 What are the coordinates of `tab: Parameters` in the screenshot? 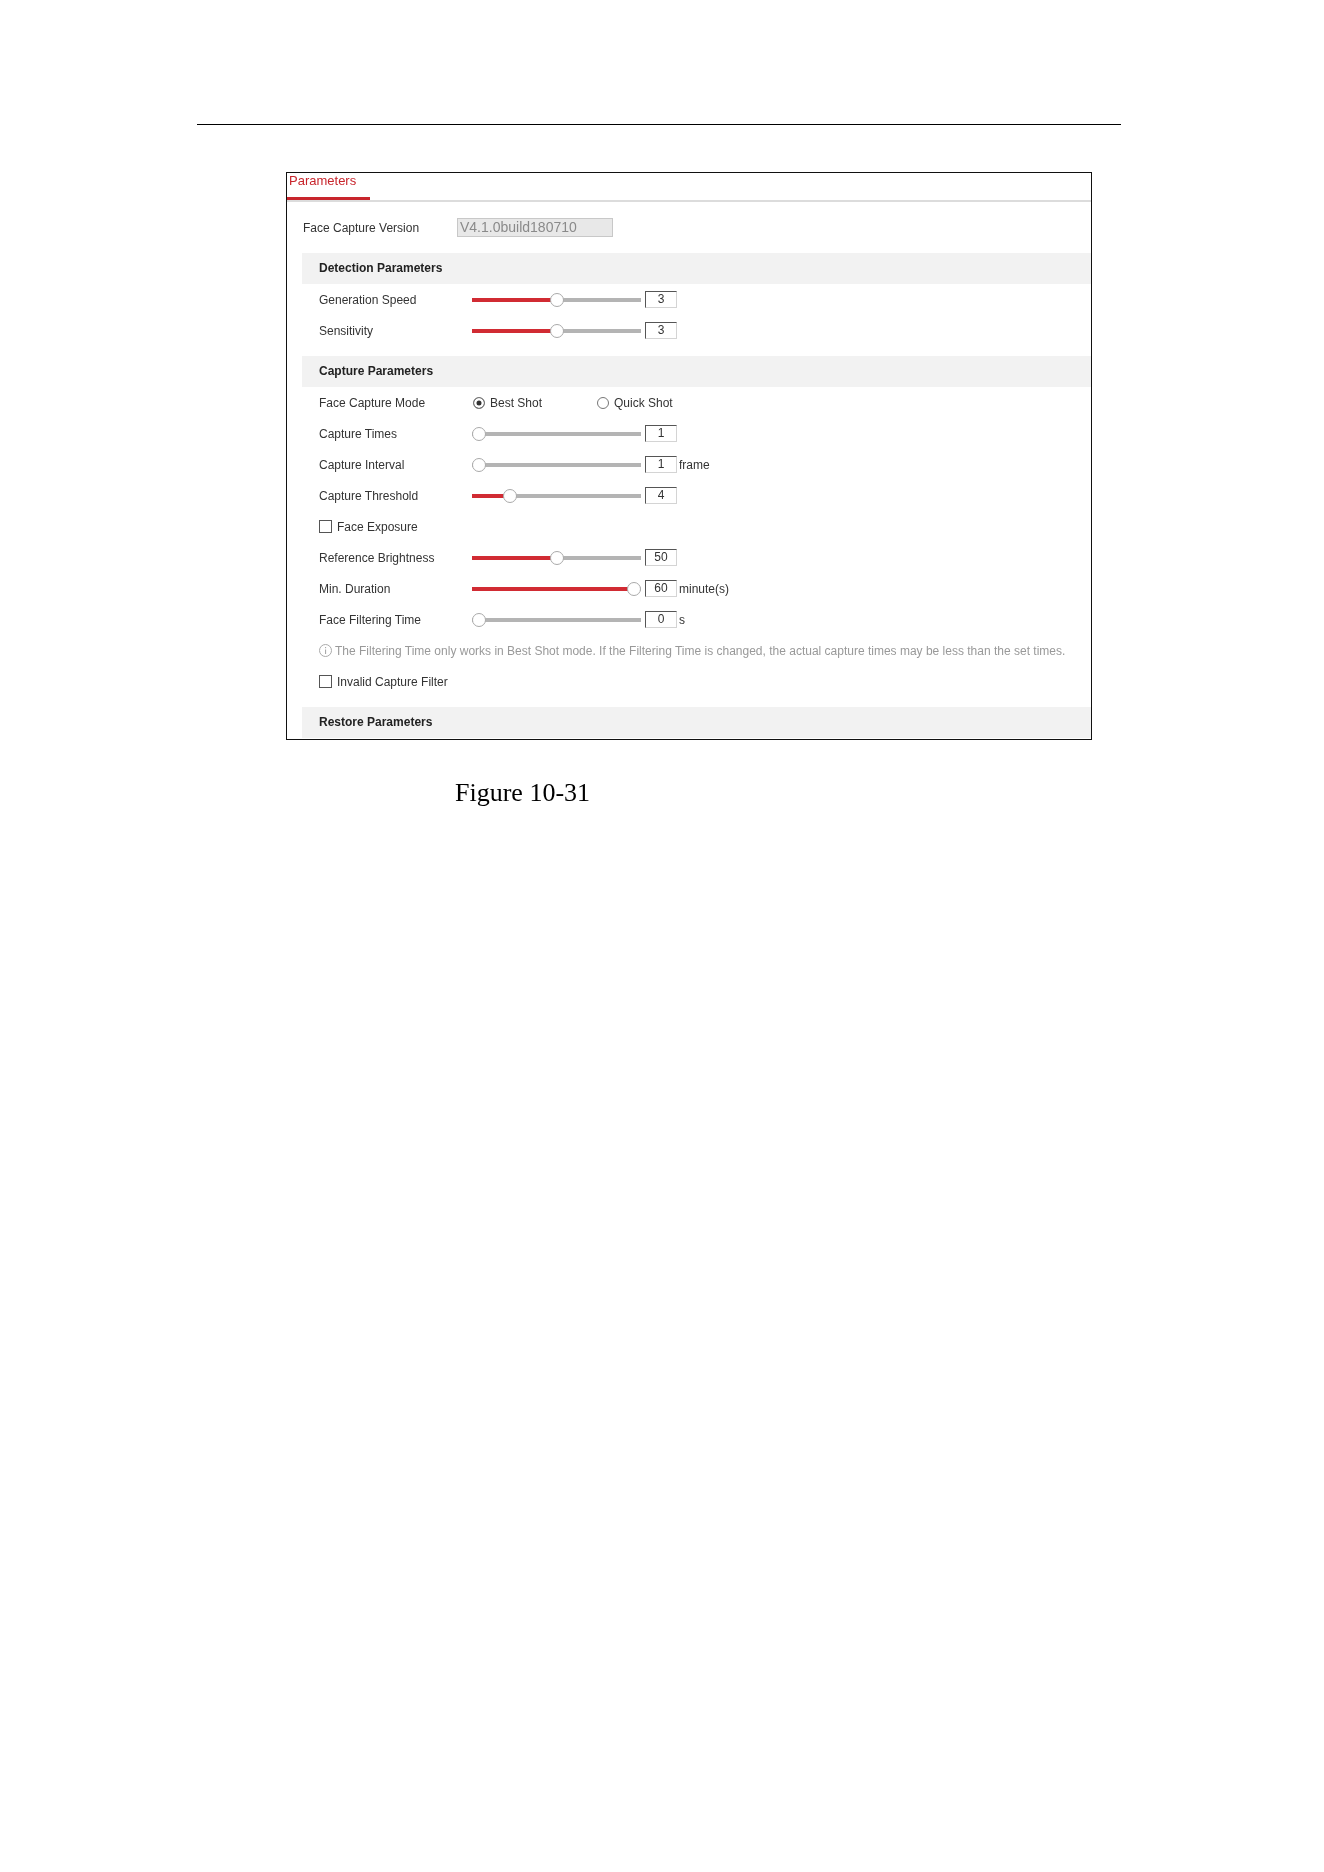 It's located at (329, 186).